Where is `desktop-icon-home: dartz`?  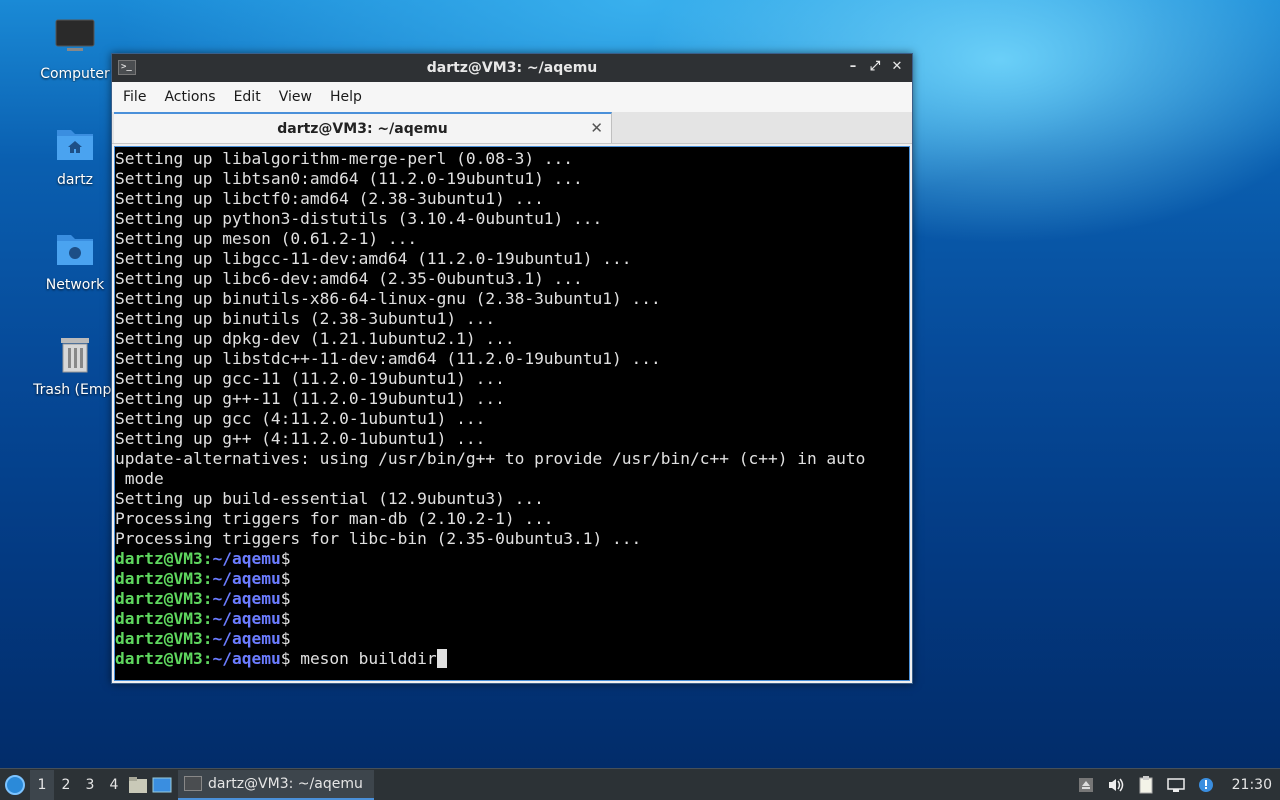 desktop-icon-home: dartz is located at coordinates (75, 155).